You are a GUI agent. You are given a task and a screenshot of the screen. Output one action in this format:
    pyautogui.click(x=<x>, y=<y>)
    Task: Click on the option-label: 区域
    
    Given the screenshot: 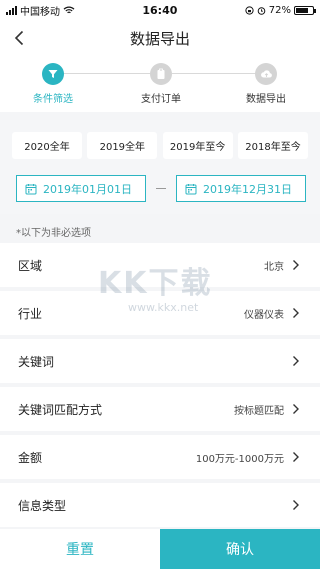 What is the action you would take?
    pyautogui.click(x=30, y=265)
    